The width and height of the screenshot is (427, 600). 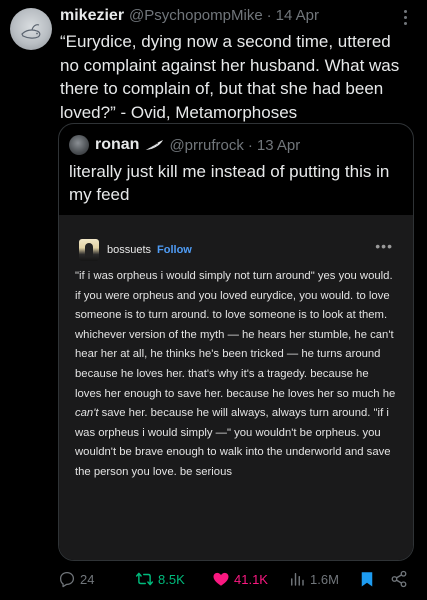 I want to click on share-button, so click(x=401, y=579).